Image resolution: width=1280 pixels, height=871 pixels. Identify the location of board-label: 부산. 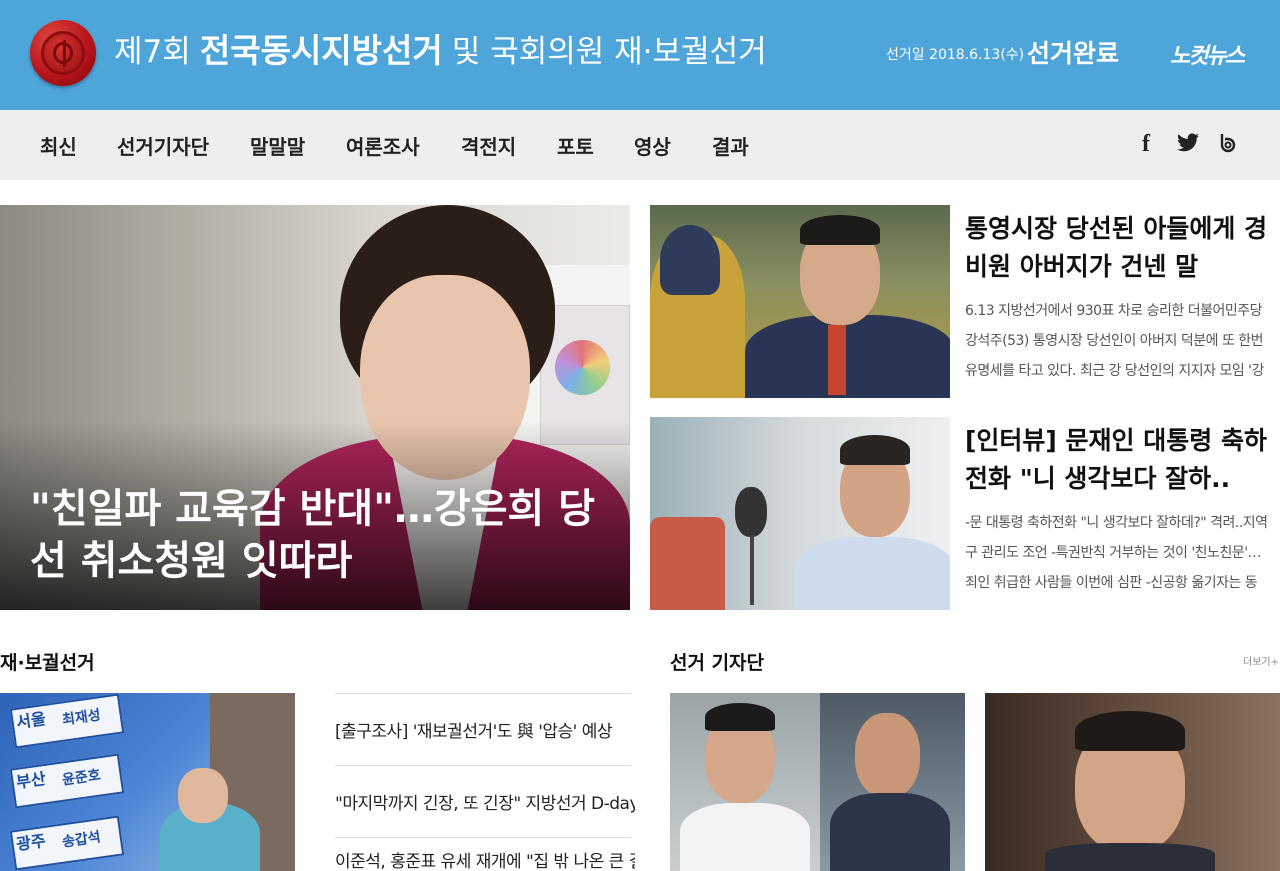
(31, 780).